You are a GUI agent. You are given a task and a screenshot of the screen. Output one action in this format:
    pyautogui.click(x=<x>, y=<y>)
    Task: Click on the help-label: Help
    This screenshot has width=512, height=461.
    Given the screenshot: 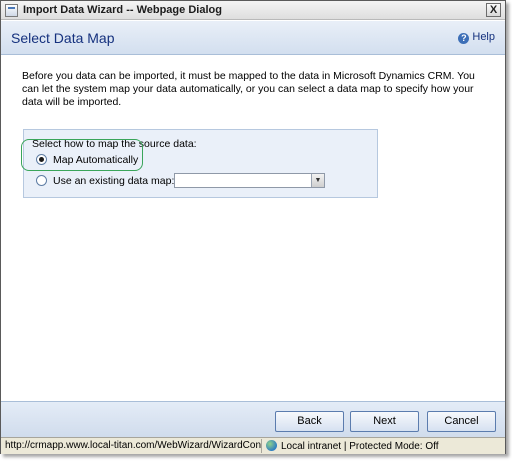 What is the action you would take?
    pyautogui.click(x=483, y=37)
    